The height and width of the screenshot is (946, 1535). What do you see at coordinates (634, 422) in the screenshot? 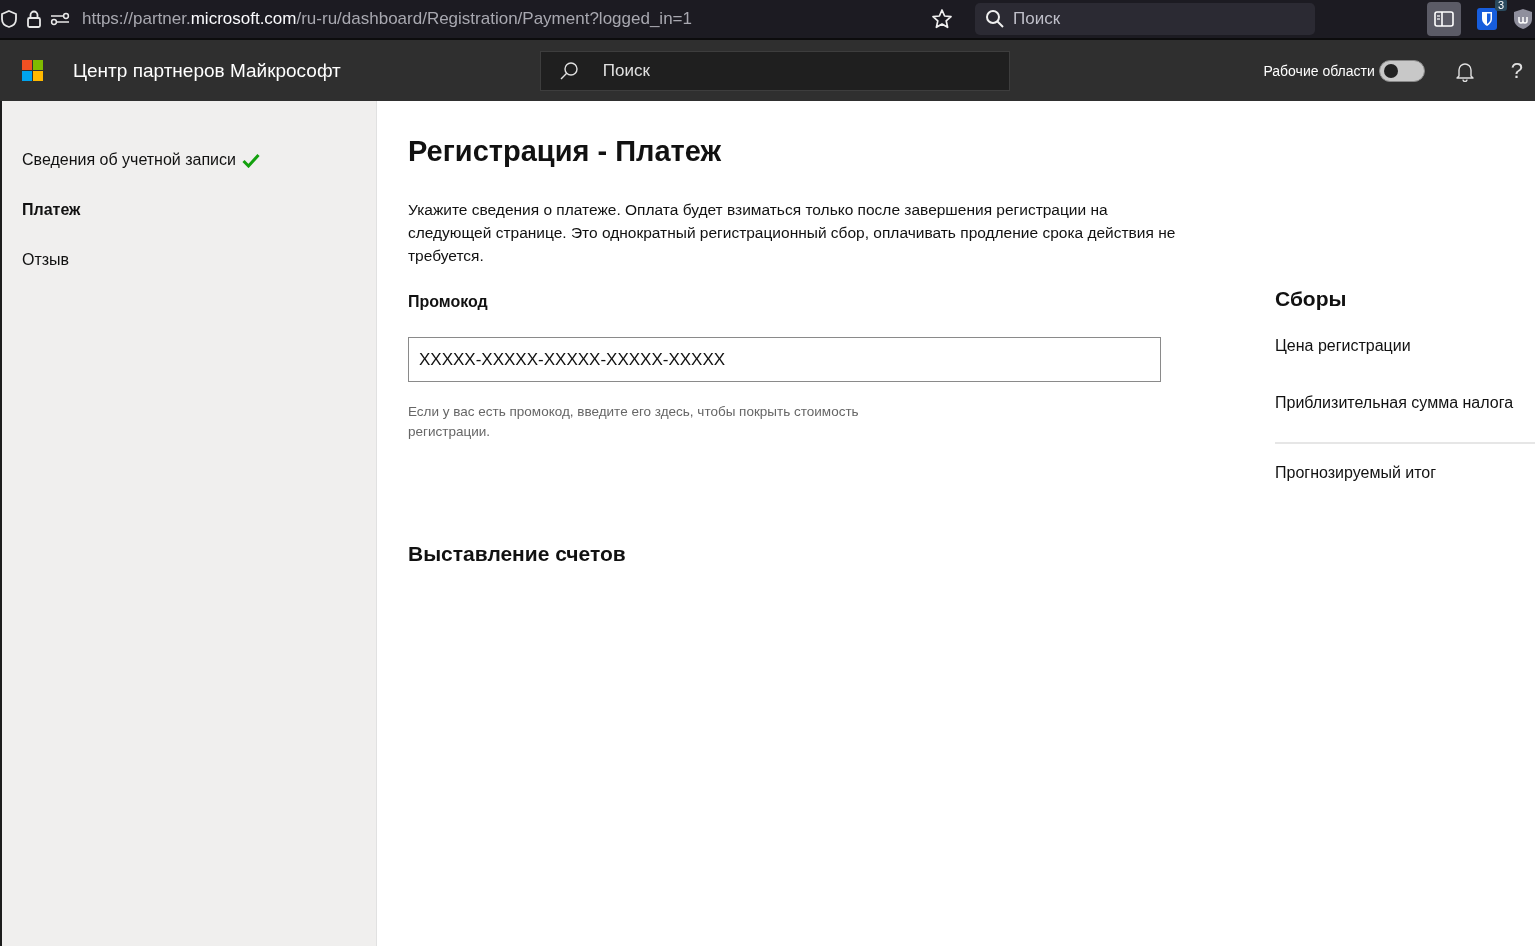
I see `help-text: Если у вас есть промокод, введите его здесь, чтобы покрыть стоимость регистрации.` at bounding box center [634, 422].